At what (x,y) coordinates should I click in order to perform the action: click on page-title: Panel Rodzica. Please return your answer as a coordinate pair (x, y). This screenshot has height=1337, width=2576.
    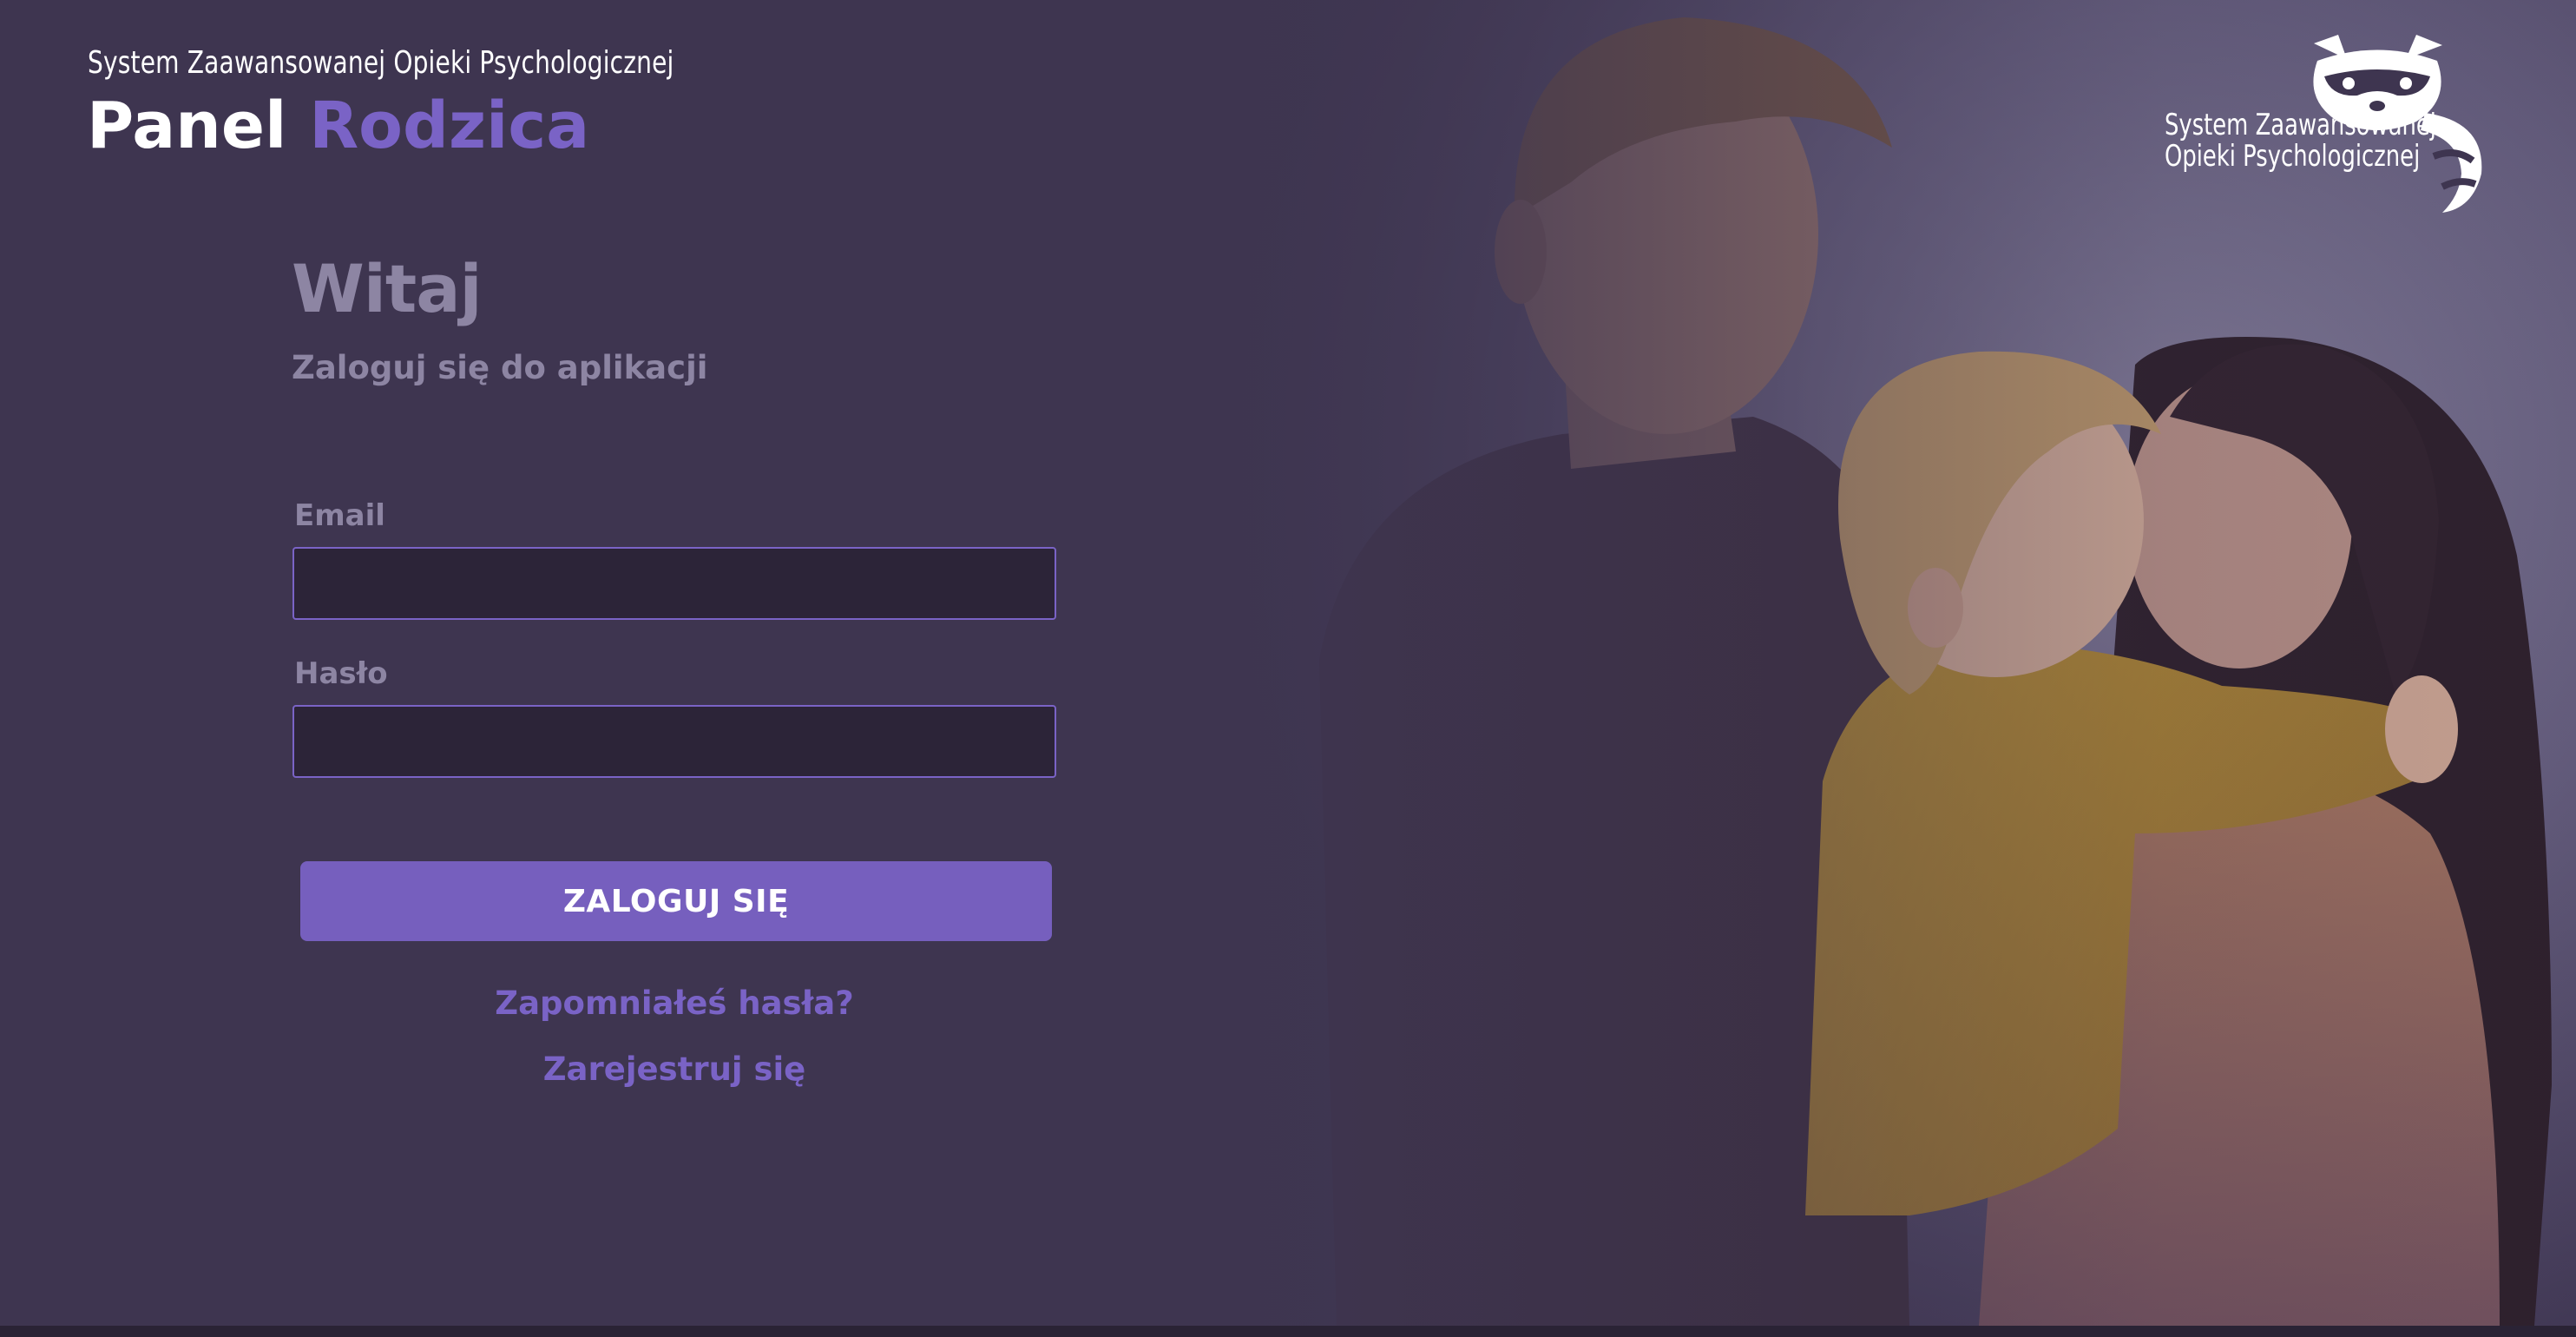
    Looking at the image, I should click on (338, 126).